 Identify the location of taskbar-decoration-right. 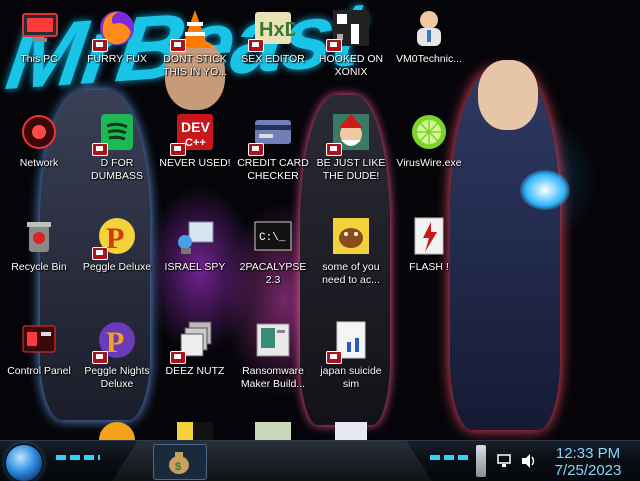
(450, 457).